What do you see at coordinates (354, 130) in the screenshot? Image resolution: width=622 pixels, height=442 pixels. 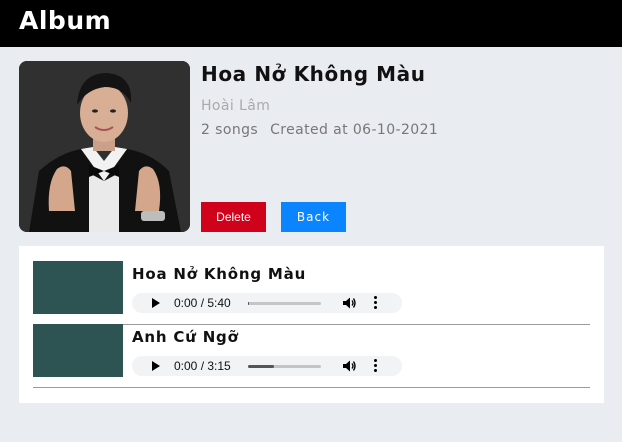 I see `created-date: Created at 06-10-2021` at bounding box center [354, 130].